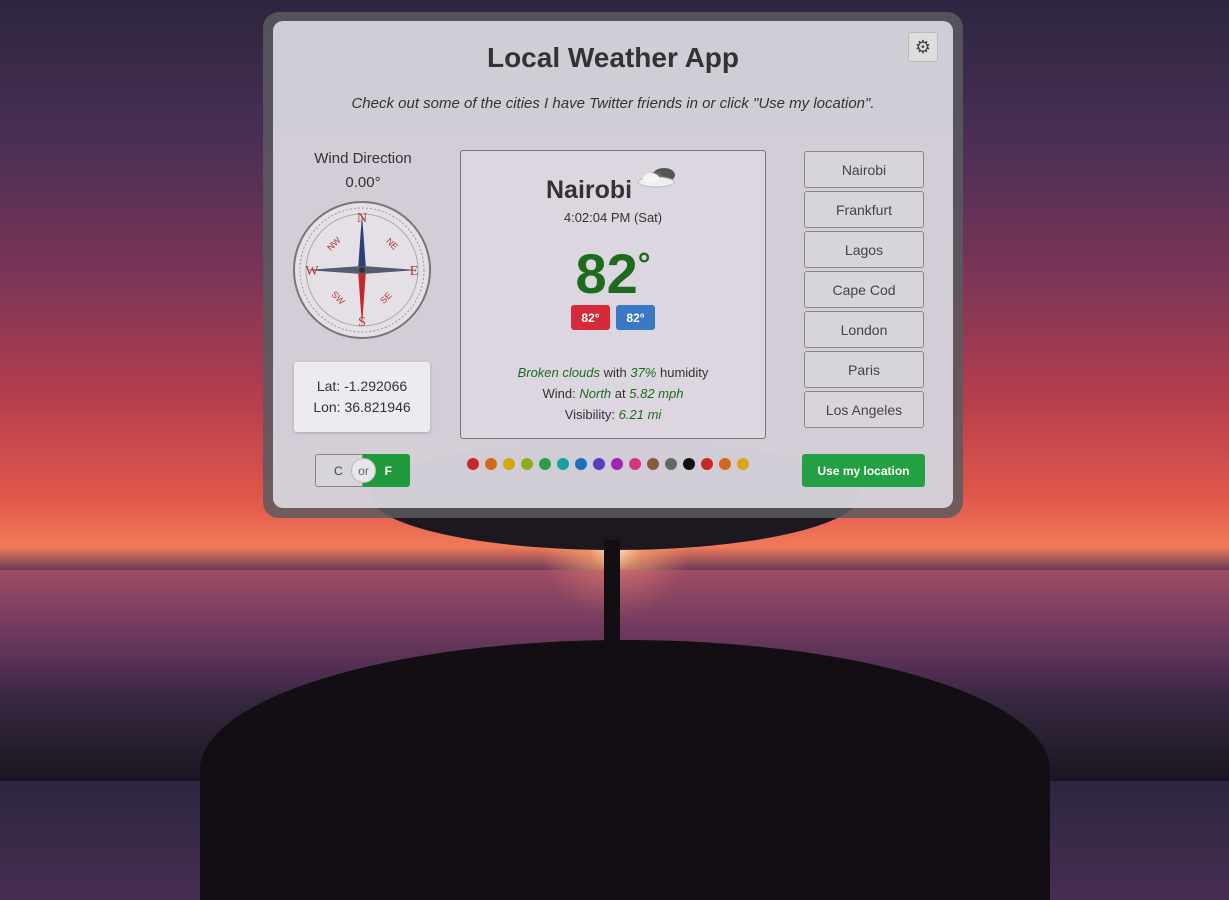  What do you see at coordinates (363, 182) in the screenshot?
I see `wind-direction-value: 0.00°` at bounding box center [363, 182].